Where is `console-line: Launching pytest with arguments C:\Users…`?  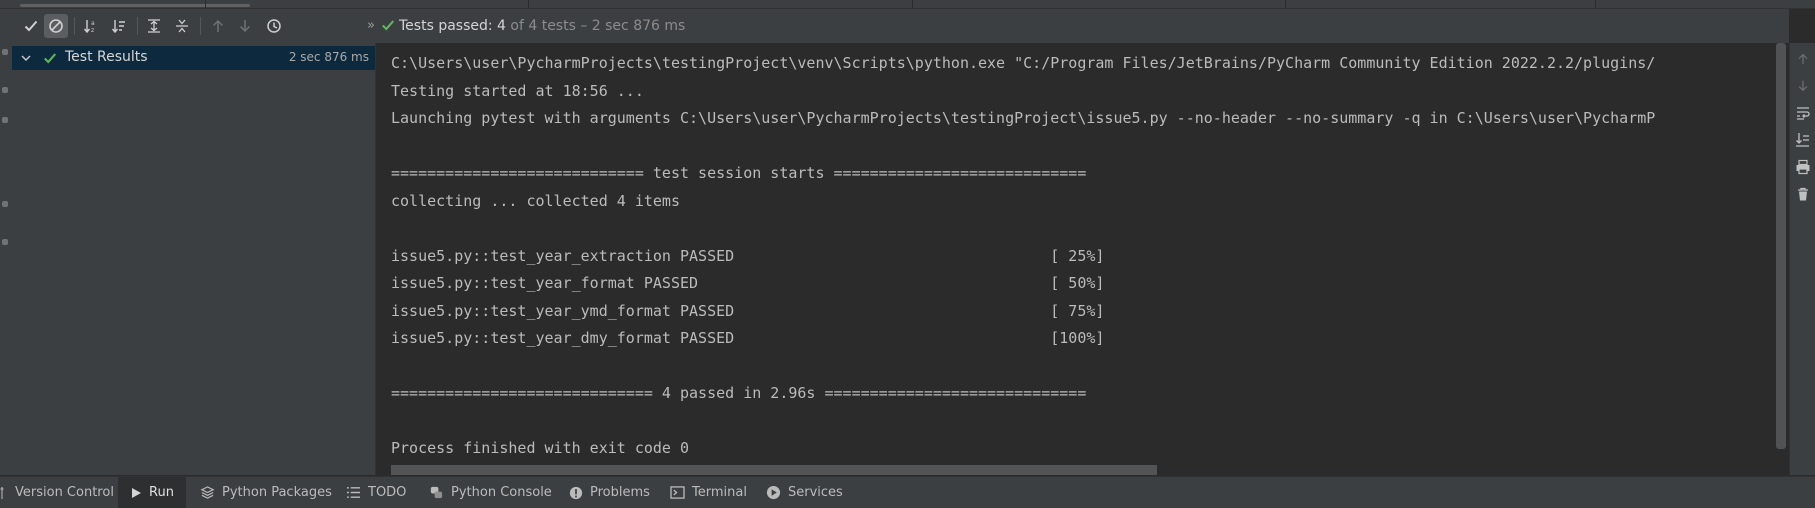
console-line: Launching pytest with arguments C:\Users… is located at coordinates (1023, 118).